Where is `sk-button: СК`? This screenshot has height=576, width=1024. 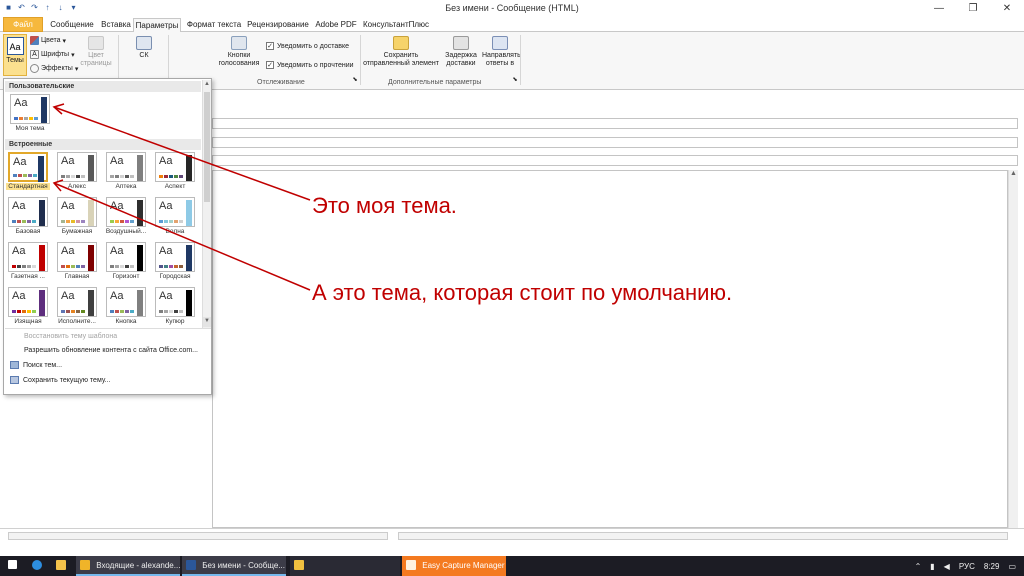
sk-button: СК is located at coordinates (144, 48).